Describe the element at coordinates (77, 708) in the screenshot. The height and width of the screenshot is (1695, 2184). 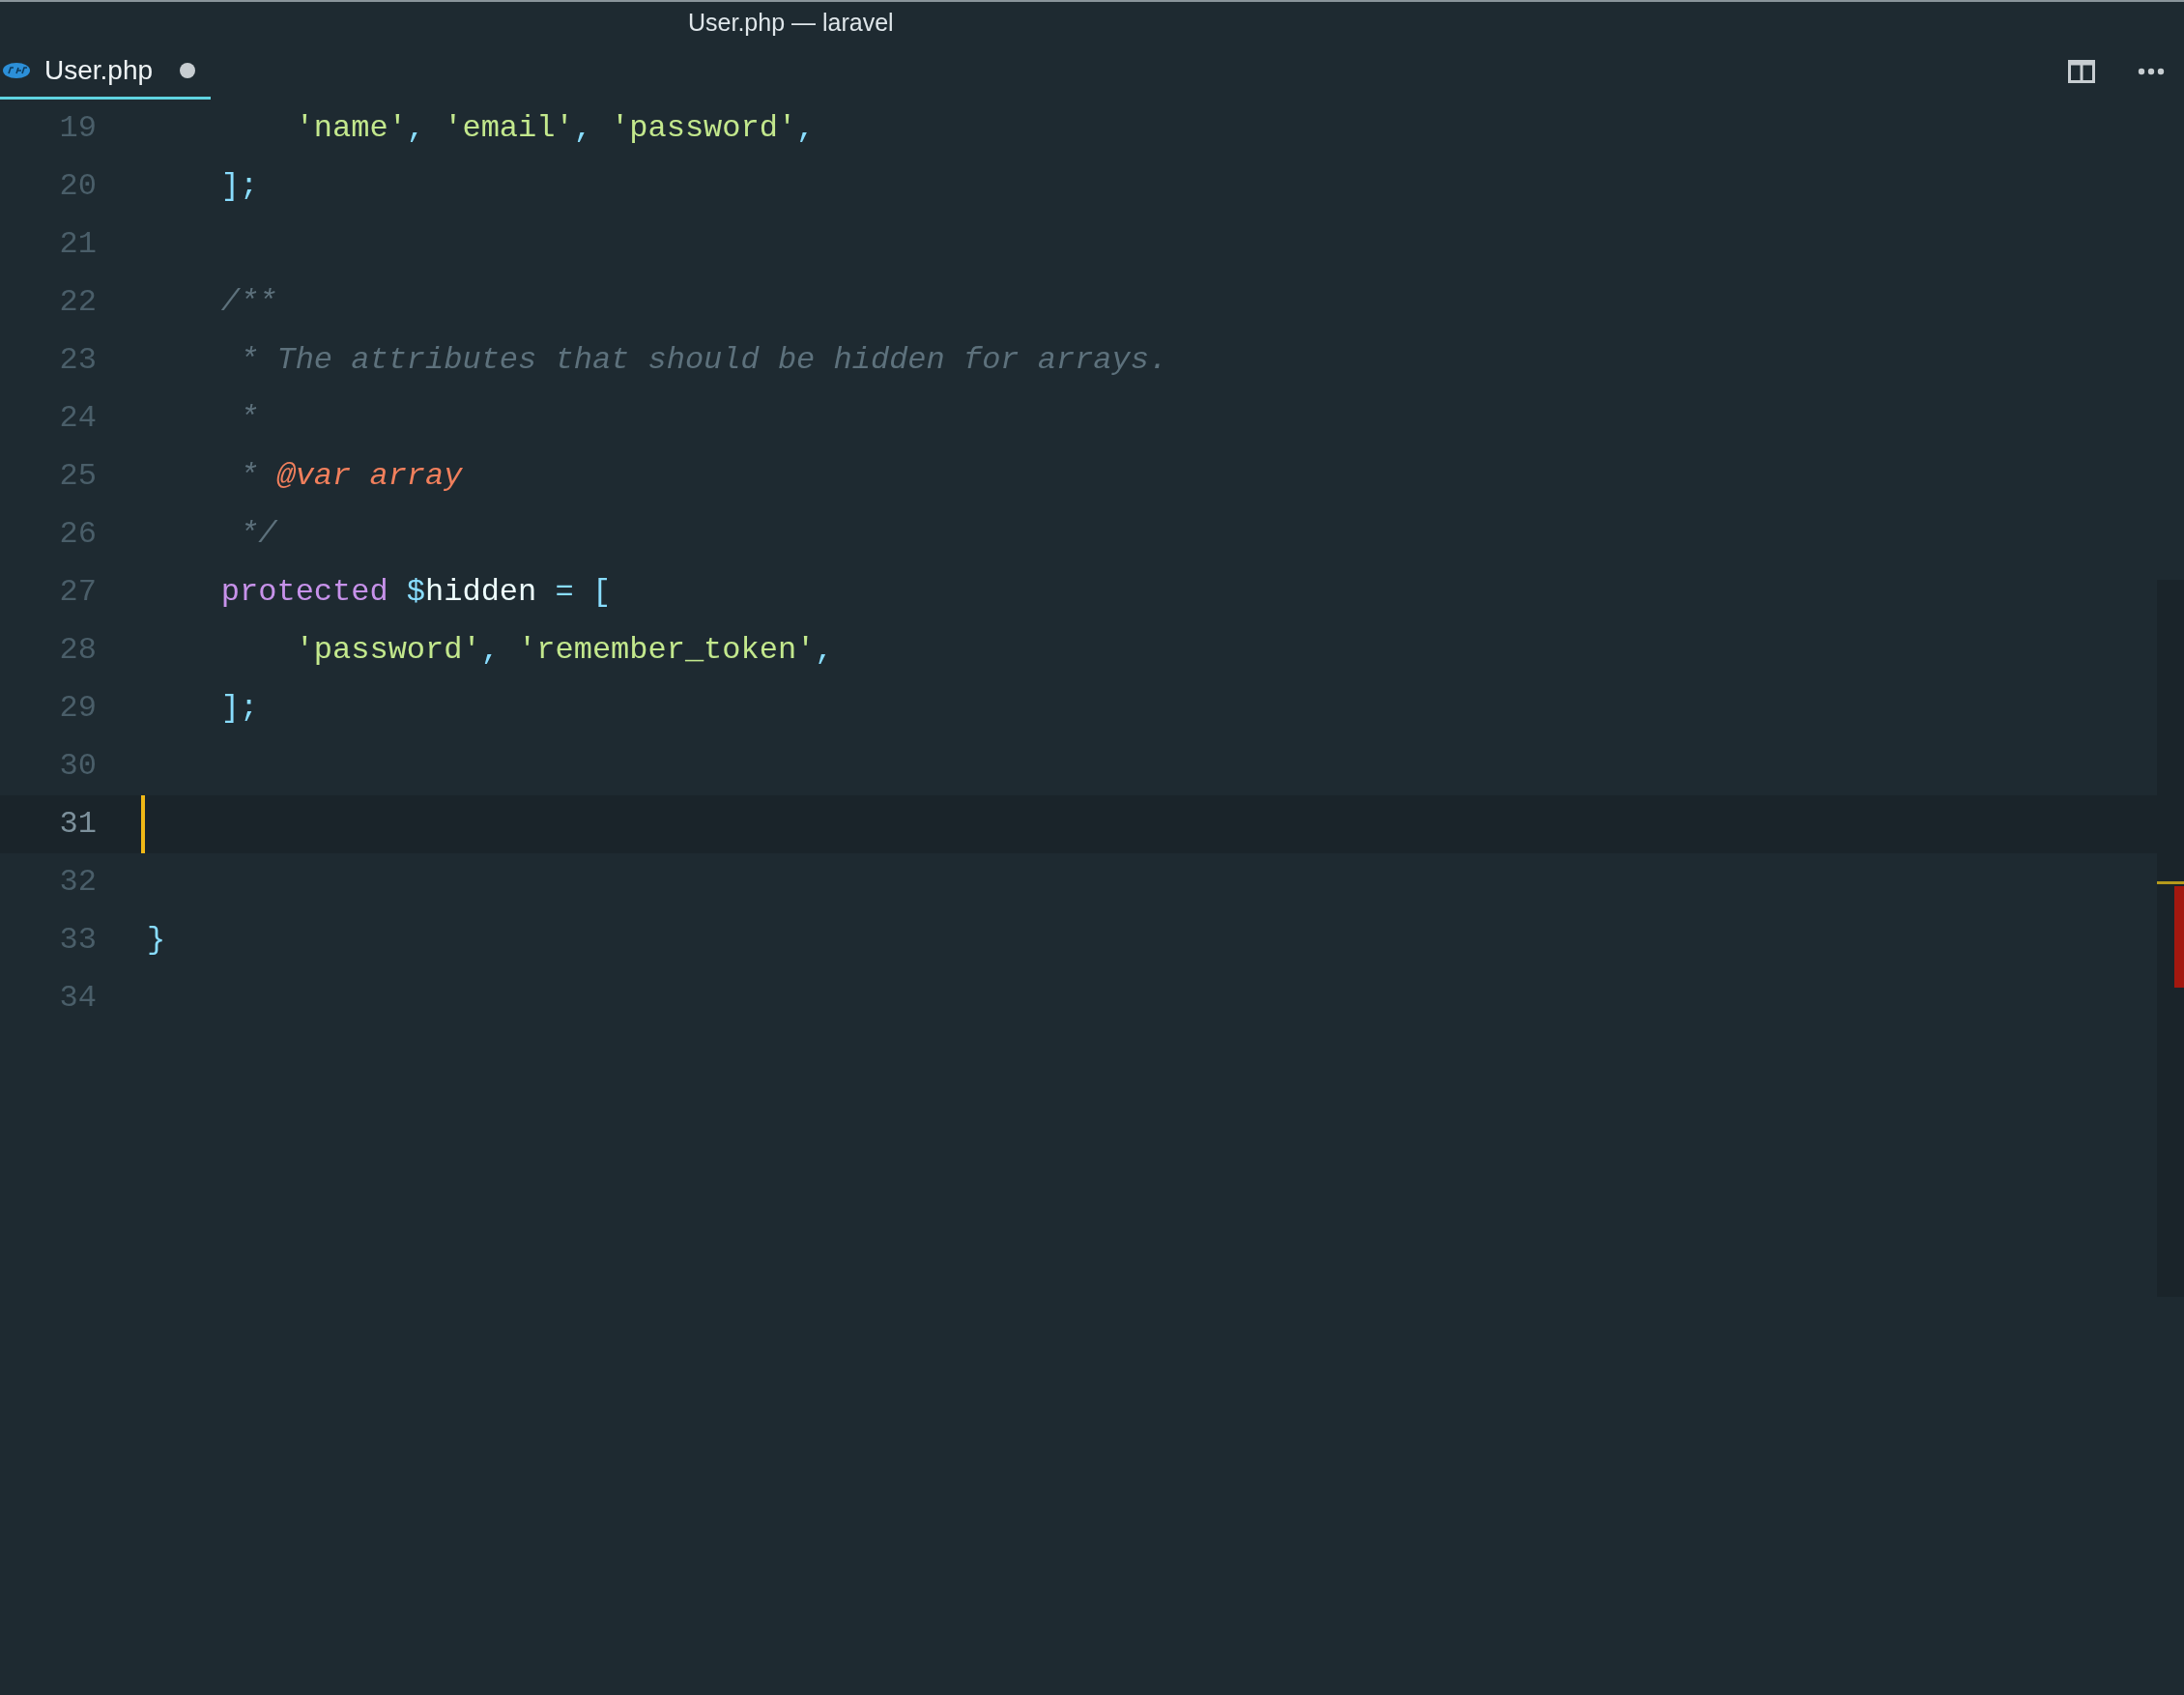
I see `line-number: 29` at that location.